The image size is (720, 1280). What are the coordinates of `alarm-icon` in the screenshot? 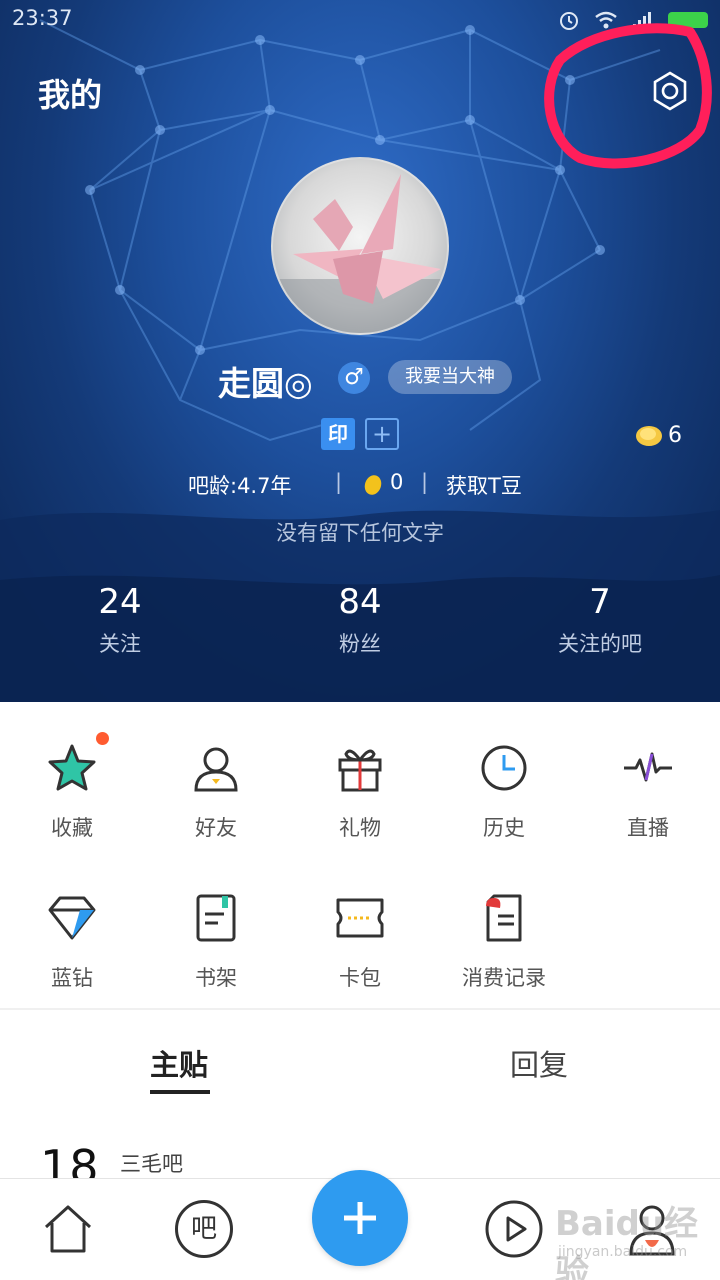 It's located at (569, 21).